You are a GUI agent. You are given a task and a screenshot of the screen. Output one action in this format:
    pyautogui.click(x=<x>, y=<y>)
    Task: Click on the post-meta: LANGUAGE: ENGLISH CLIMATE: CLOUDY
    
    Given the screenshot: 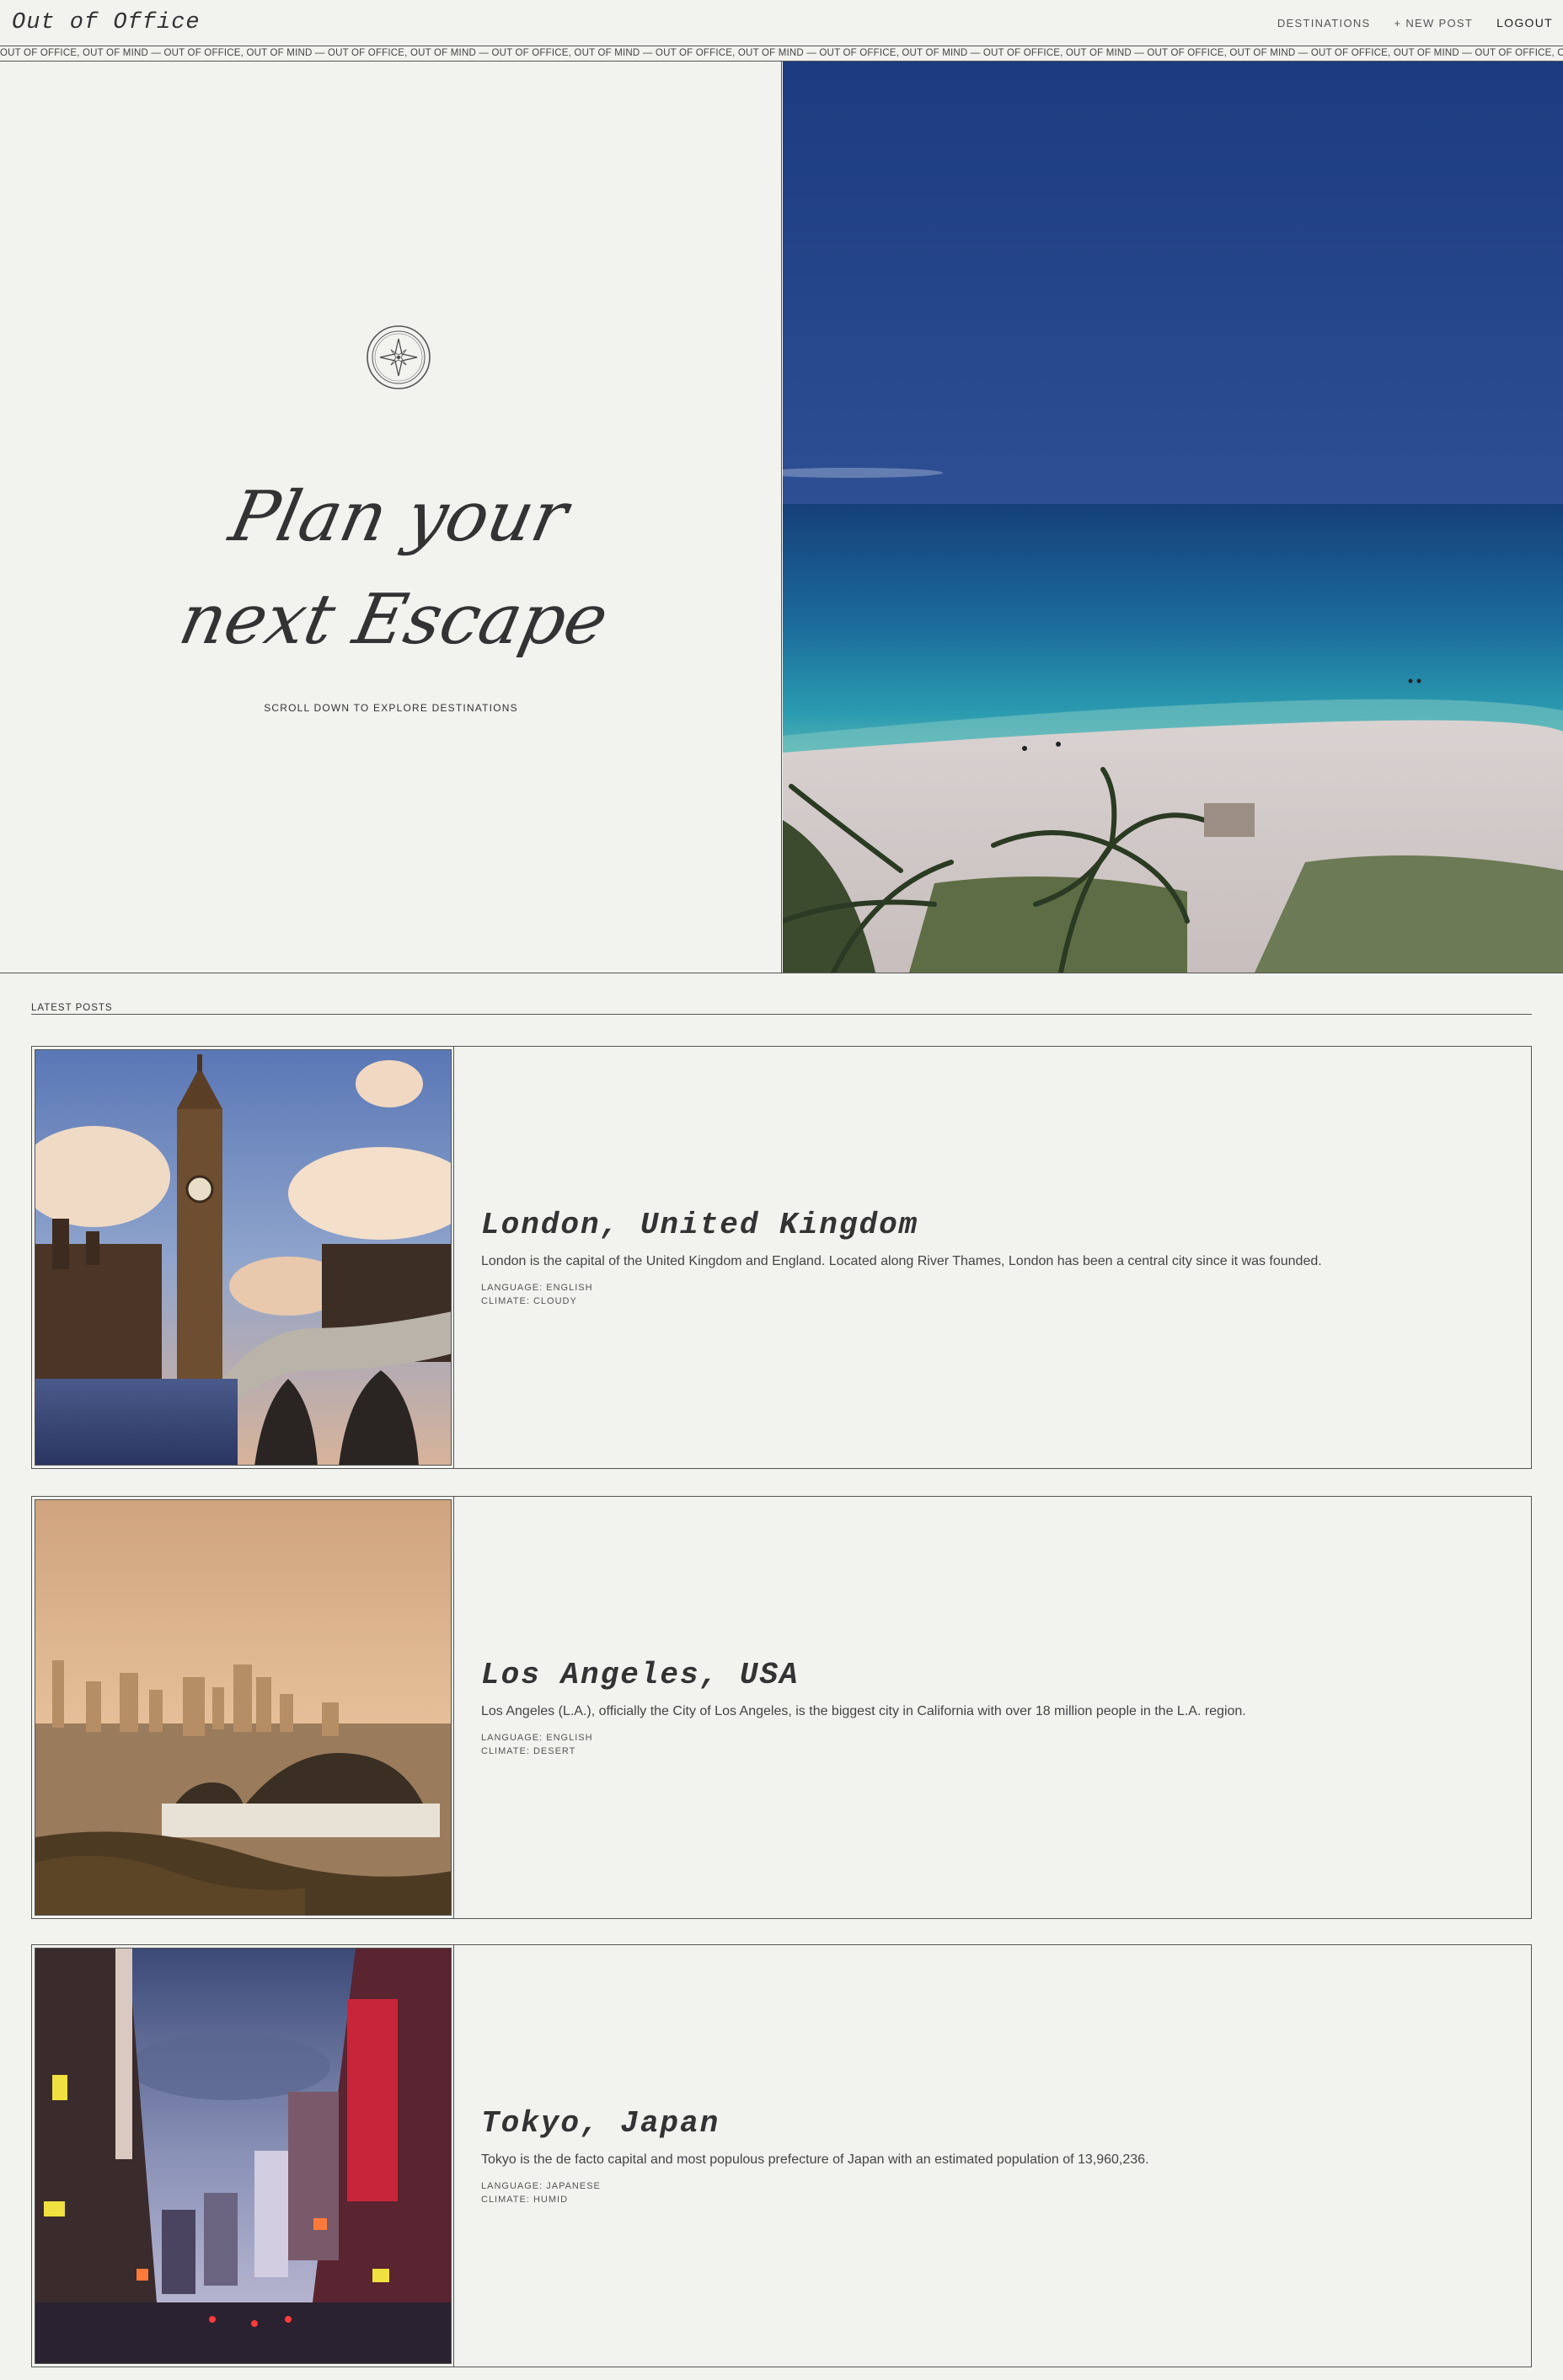 What is the action you would take?
    pyautogui.click(x=995, y=1294)
    